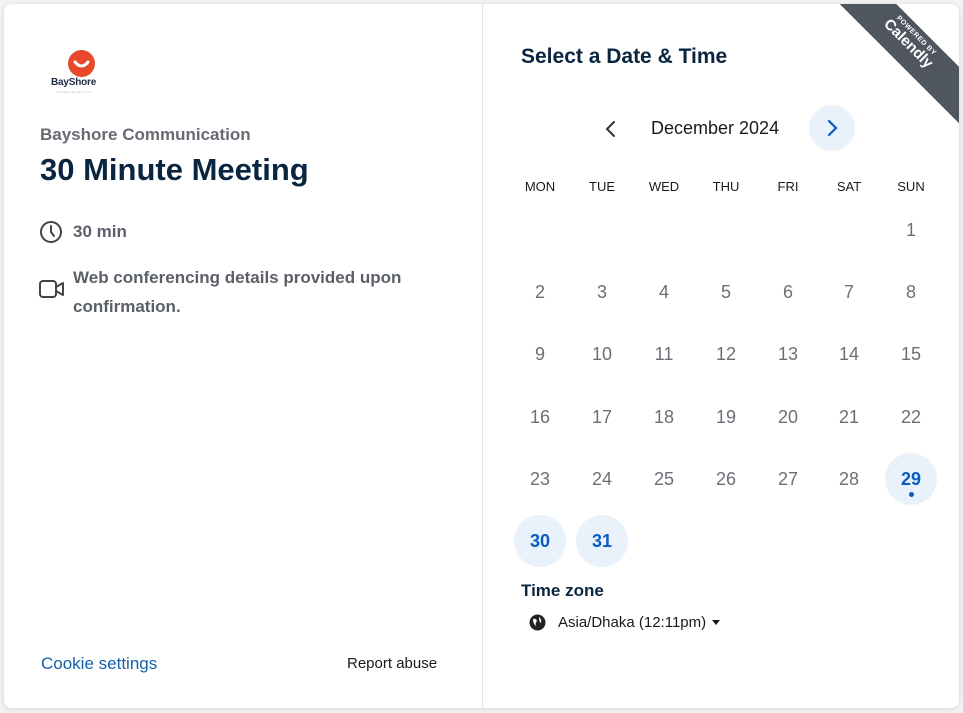 The width and height of the screenshot is (963, 713). Describe the element at coordinates (726, 186) in the screenshot. I see `weekday-thu: THU` at that location.